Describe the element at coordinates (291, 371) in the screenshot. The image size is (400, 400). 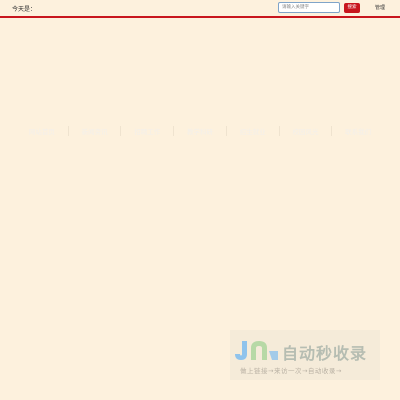
I see `watermark-subtitle: 做上链接→来访一次→自动收录→` at that location.